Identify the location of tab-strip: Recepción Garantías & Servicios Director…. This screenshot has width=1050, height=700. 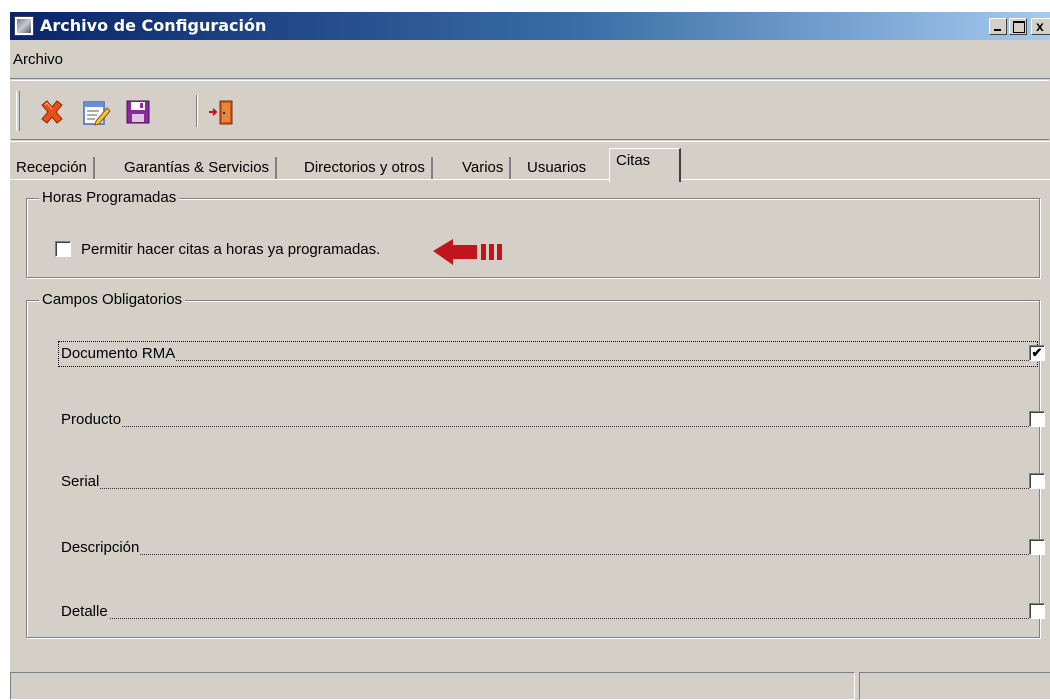
(530, 165).